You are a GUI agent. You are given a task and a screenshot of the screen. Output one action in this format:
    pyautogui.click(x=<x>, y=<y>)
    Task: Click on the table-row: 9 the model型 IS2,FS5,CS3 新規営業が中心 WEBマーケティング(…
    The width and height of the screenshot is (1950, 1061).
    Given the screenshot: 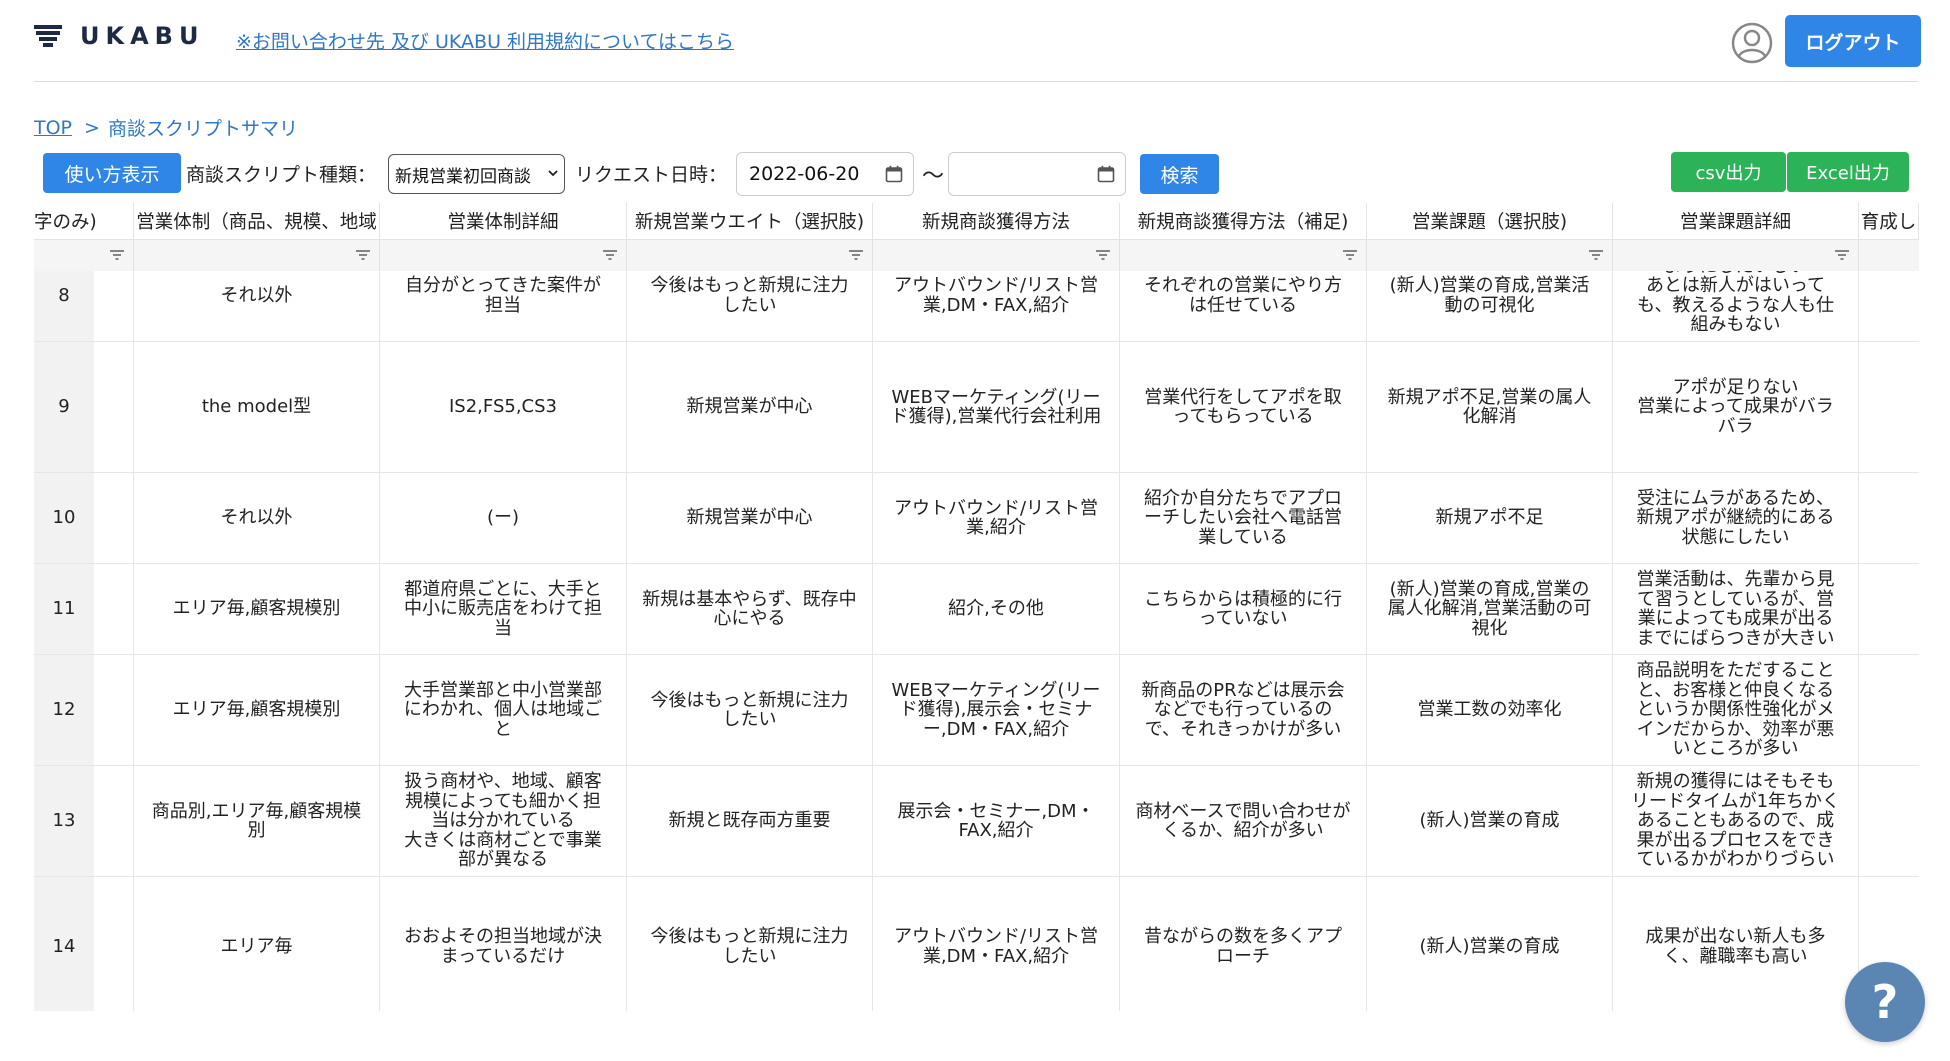 What is the action you would take?
    pyautogui.click(x=976, y=407)
    